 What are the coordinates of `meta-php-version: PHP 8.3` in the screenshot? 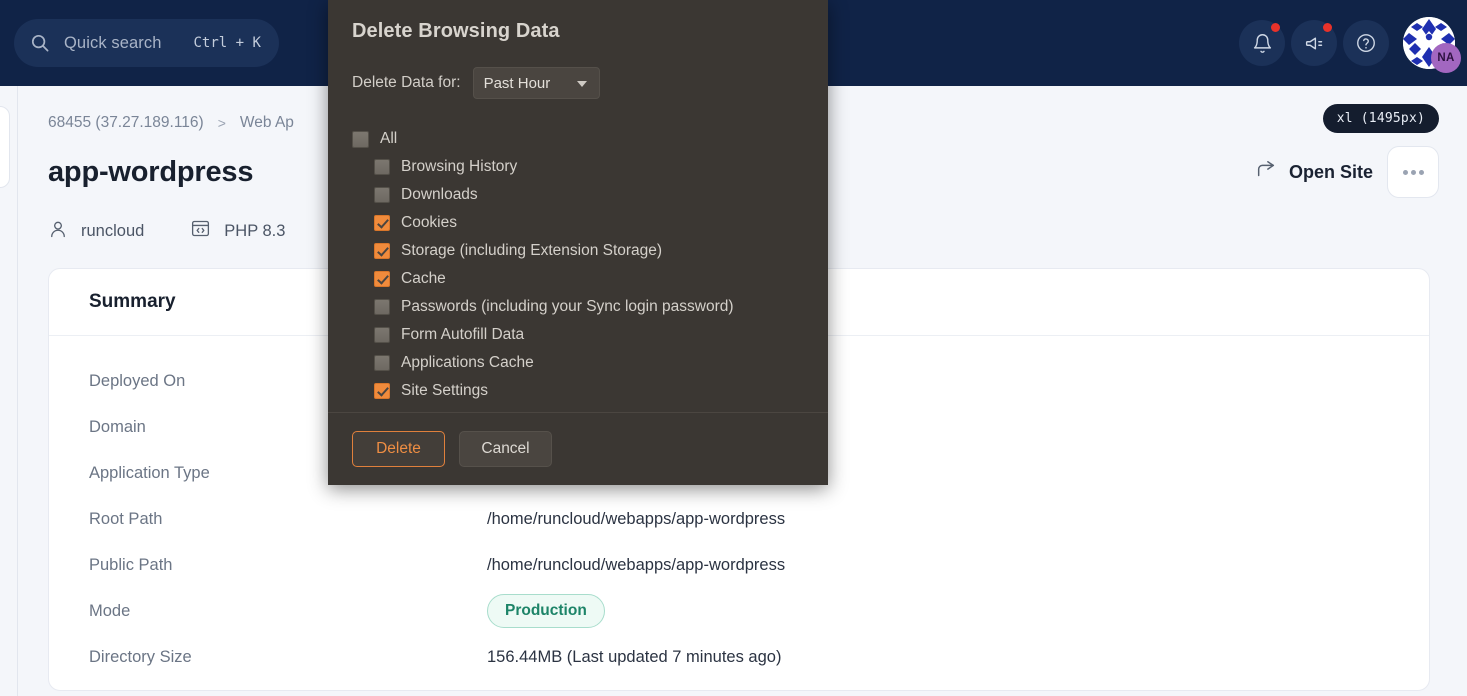 It's located at (237, 231).